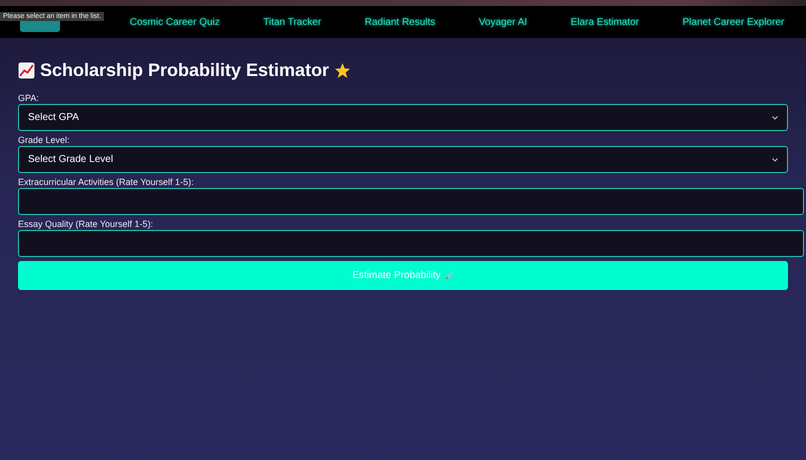 The width and height of the screenshot is (806, 460). I want to click on field-label: Extracurricular Activities (Rate Yourself 1-5):, so click(106, 182).